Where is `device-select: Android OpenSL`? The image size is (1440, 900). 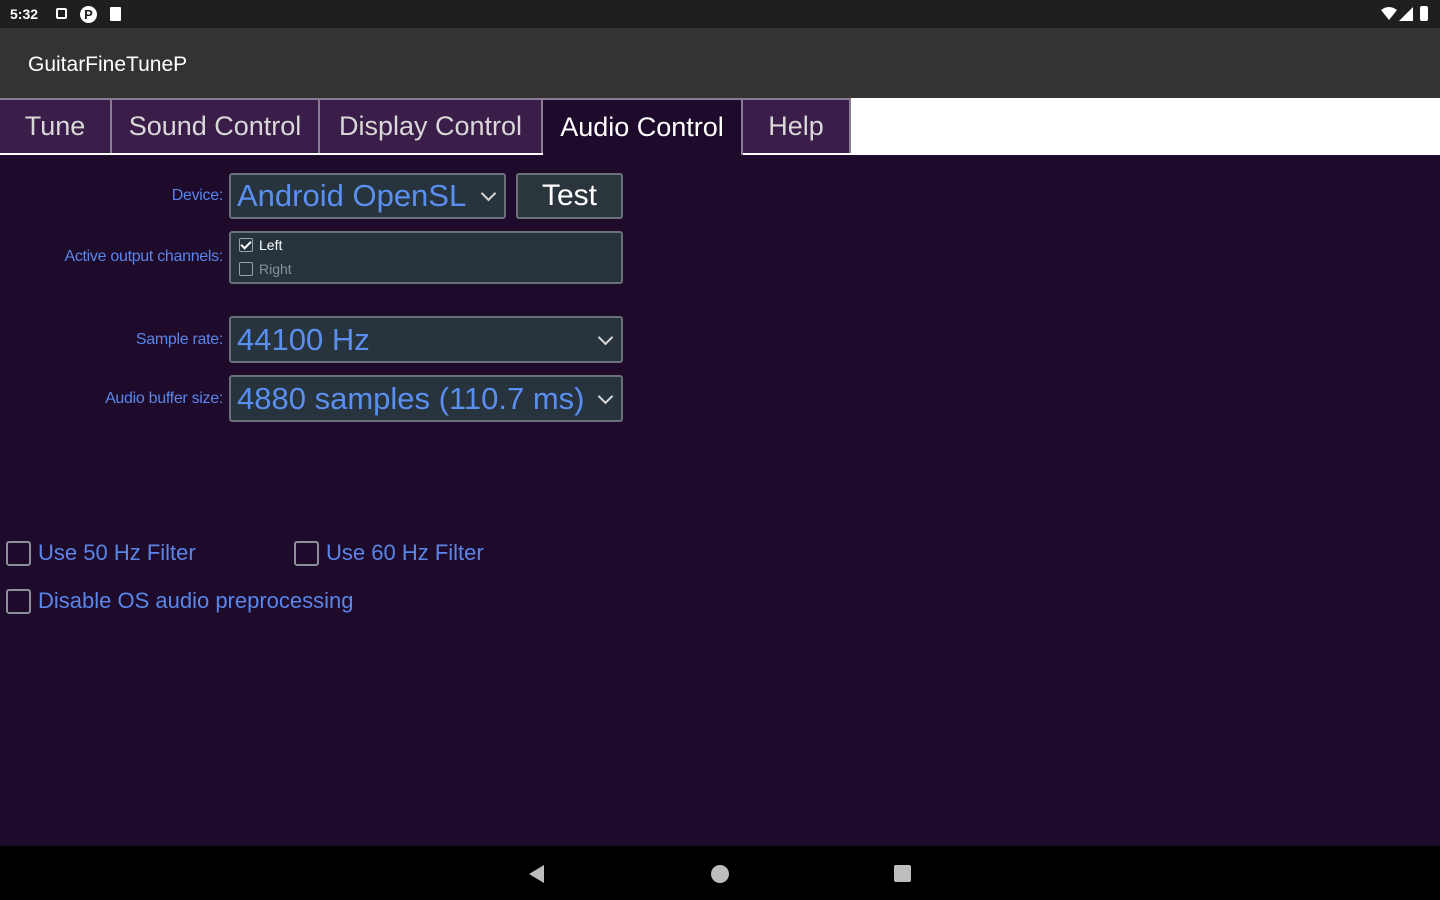 device-select: Android OpenSL is located at coordinates (367, 196).